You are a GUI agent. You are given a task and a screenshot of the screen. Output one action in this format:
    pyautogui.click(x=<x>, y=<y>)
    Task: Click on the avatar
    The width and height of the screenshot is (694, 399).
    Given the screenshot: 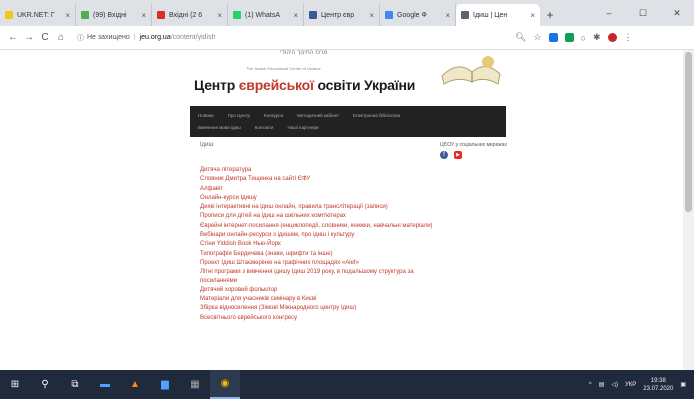 What is the action you would take?
    pyautogui.click(x=612, y=37)
    